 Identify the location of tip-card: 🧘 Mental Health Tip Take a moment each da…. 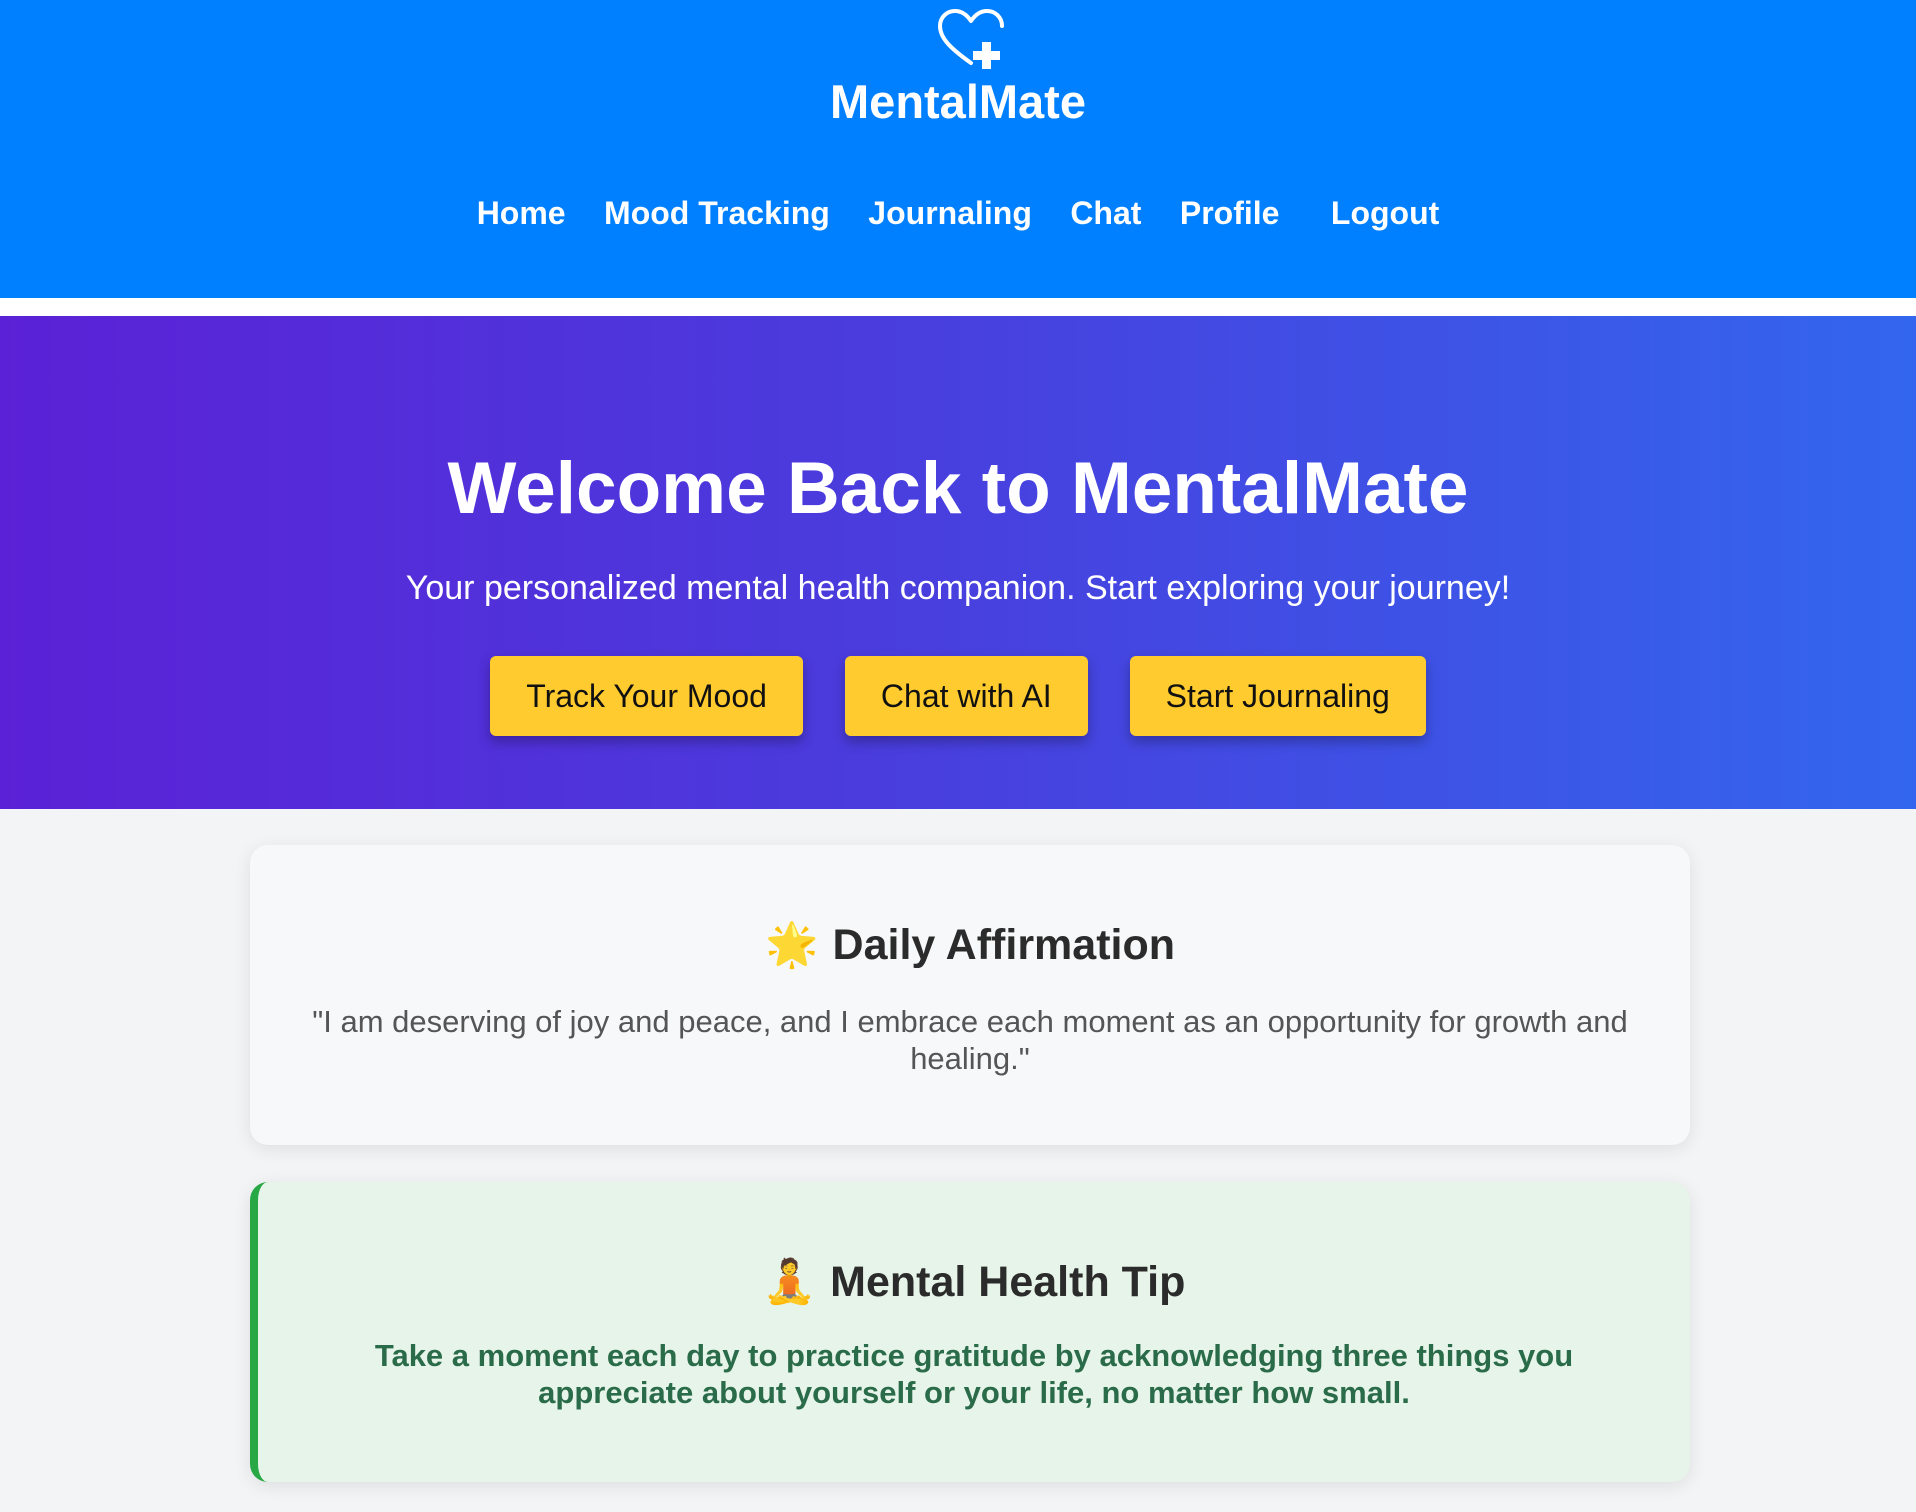
(970, 1332).